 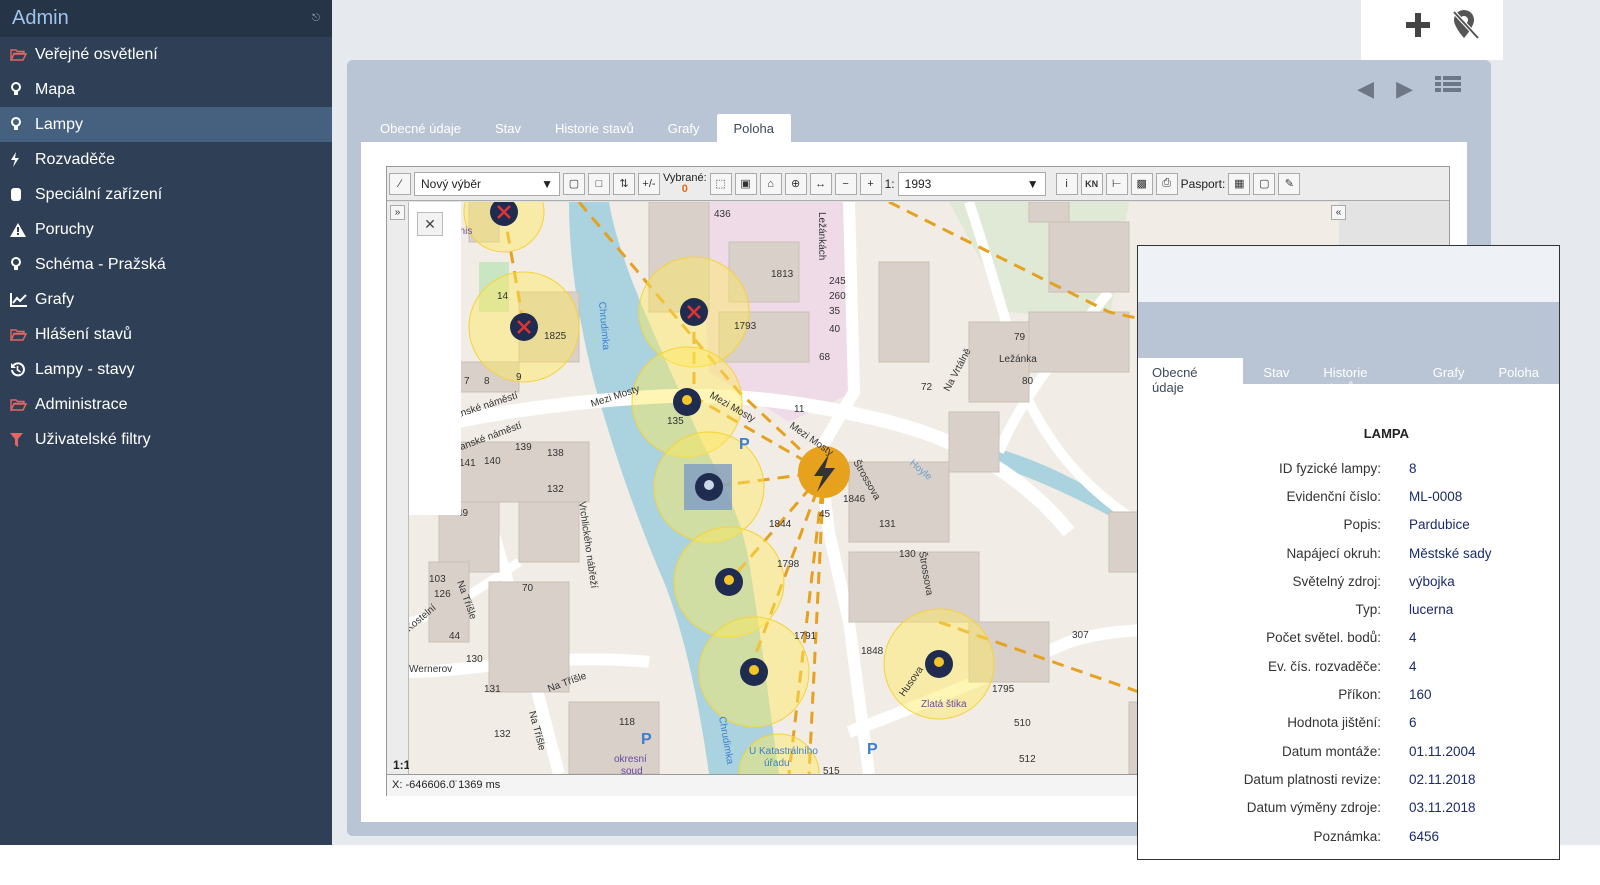 What do you see at coordinates (166, 124) in the screenshot?
I see `sidebar-item-lampy: Lampy` at bounding box center [166, 124].